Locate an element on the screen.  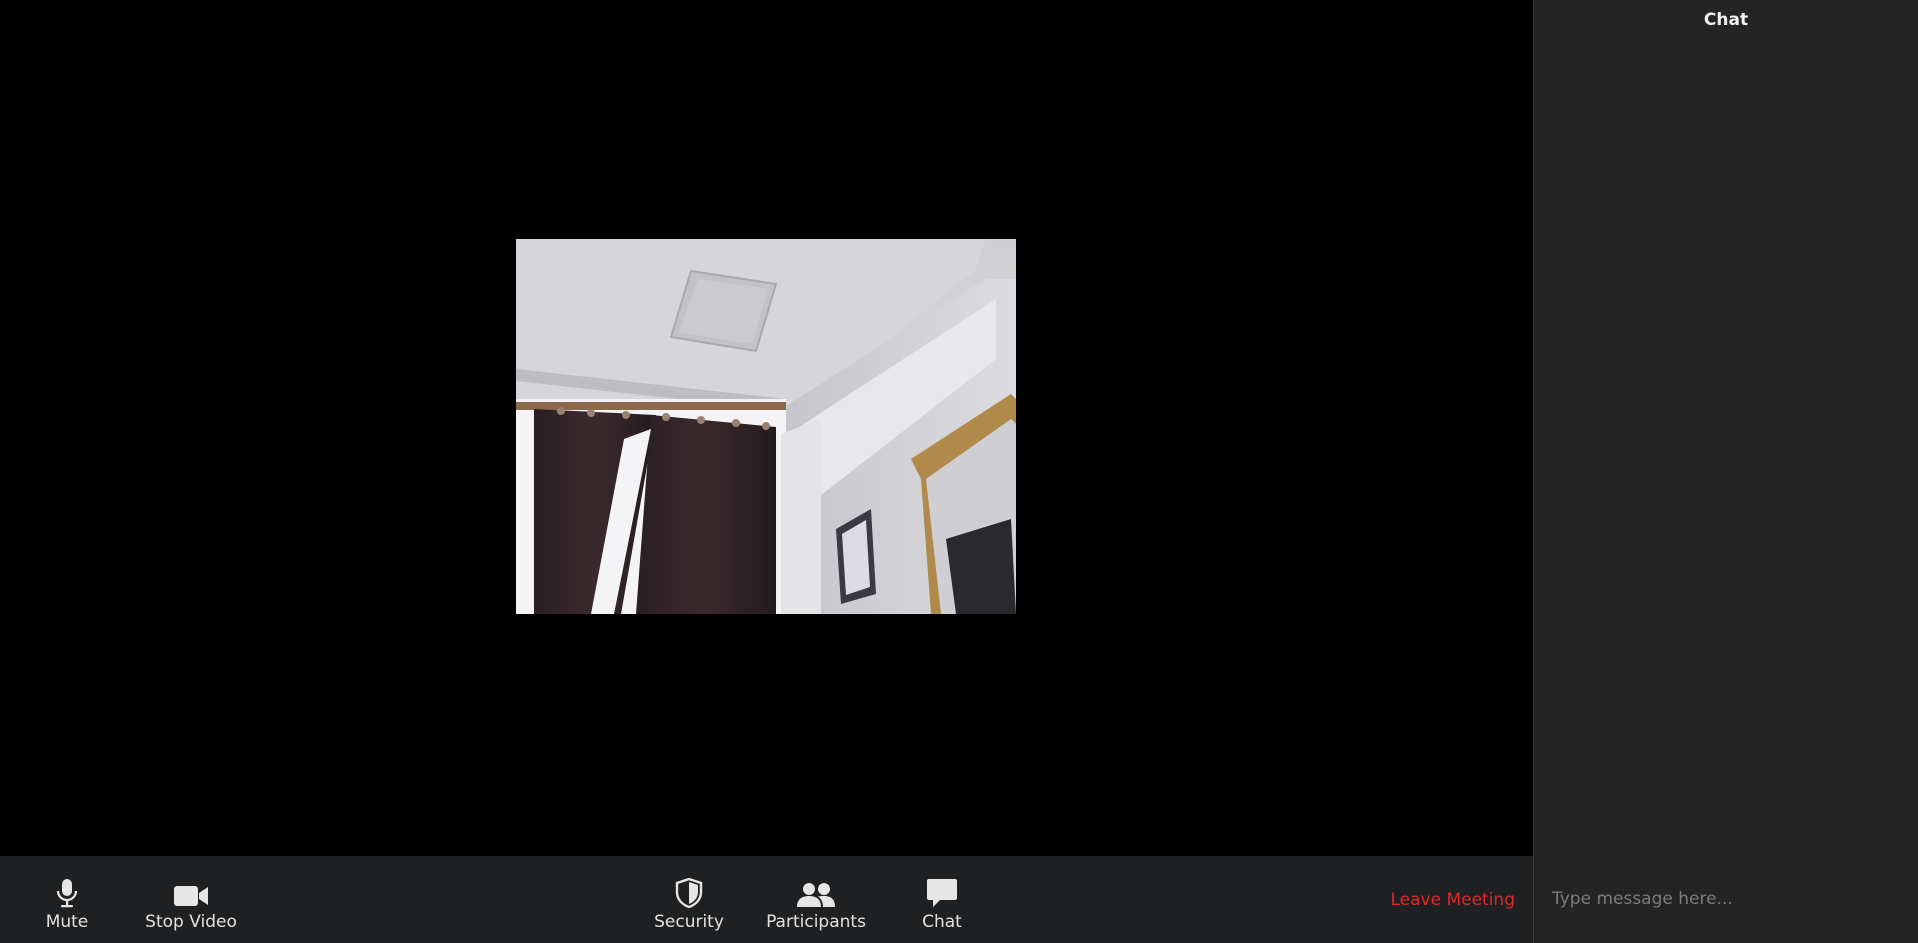
chat-input-area is located at coordinates (1726, 899).